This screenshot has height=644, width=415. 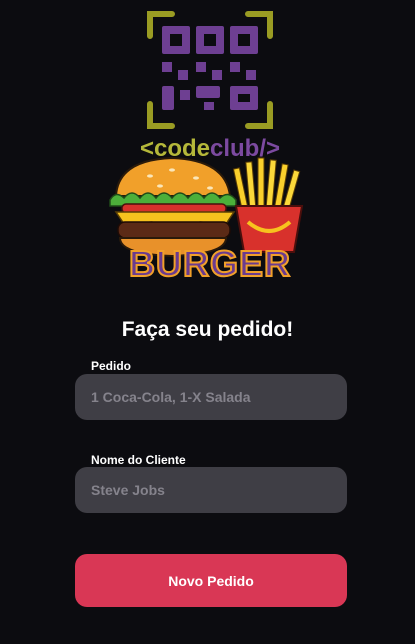 What do you see at coordinates (211, 397) in the screenshot?
I see `order-input` at bounding box center [211, 397].